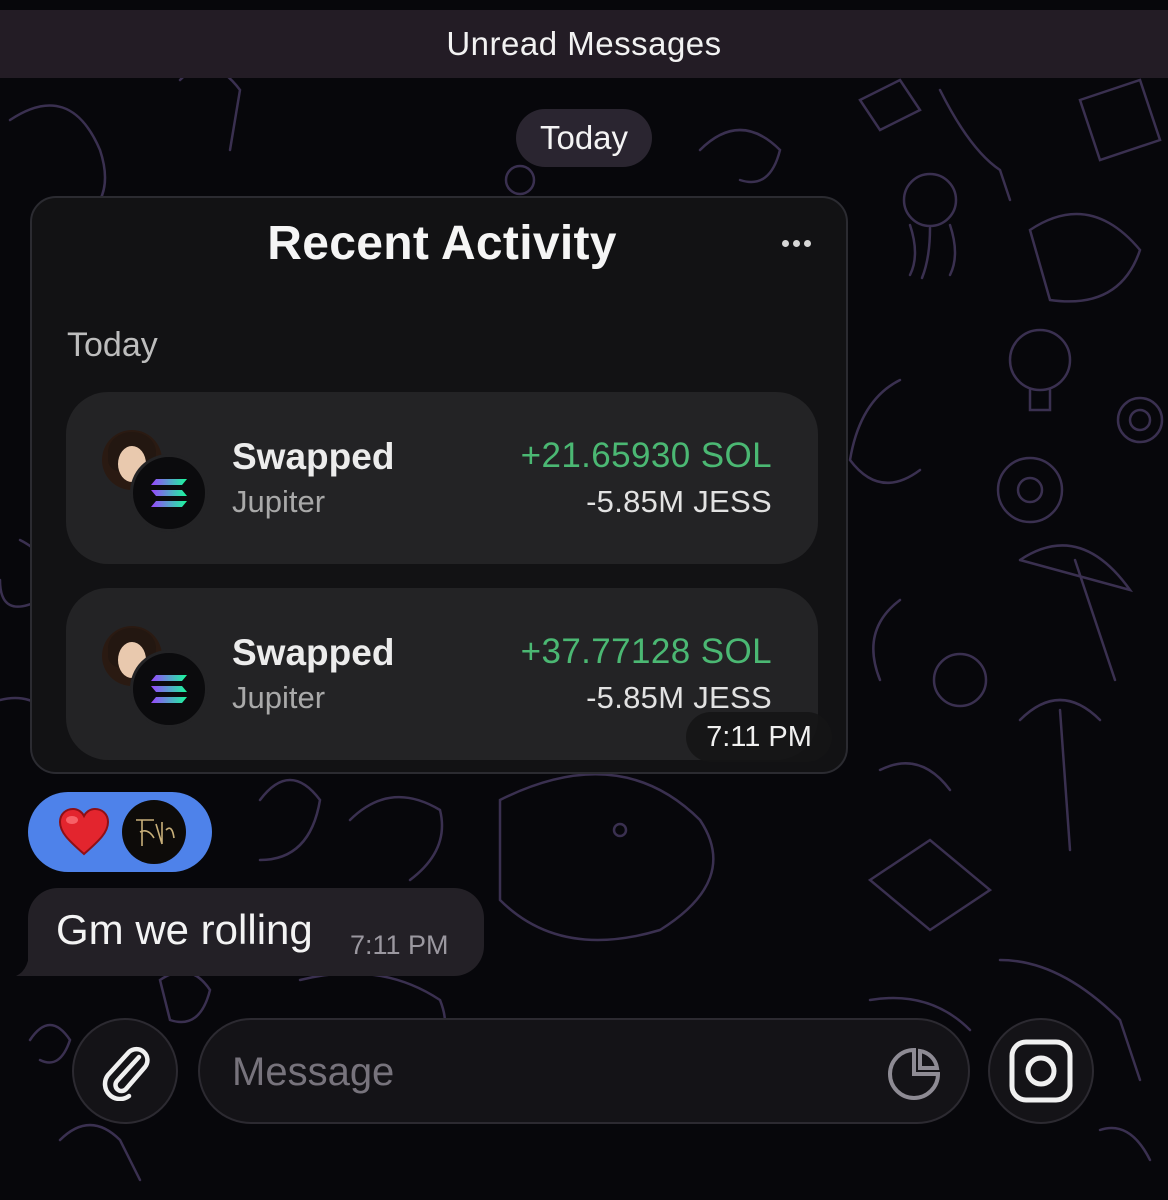 The height and width of the screenshot is (1200, 1168). I want to click on date-separator-label: Today, so click(584, 137).